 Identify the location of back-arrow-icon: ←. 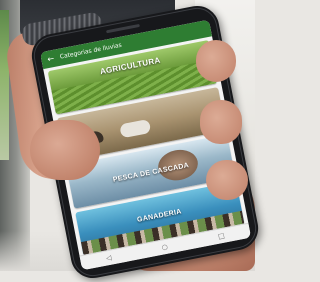
(51, 58).